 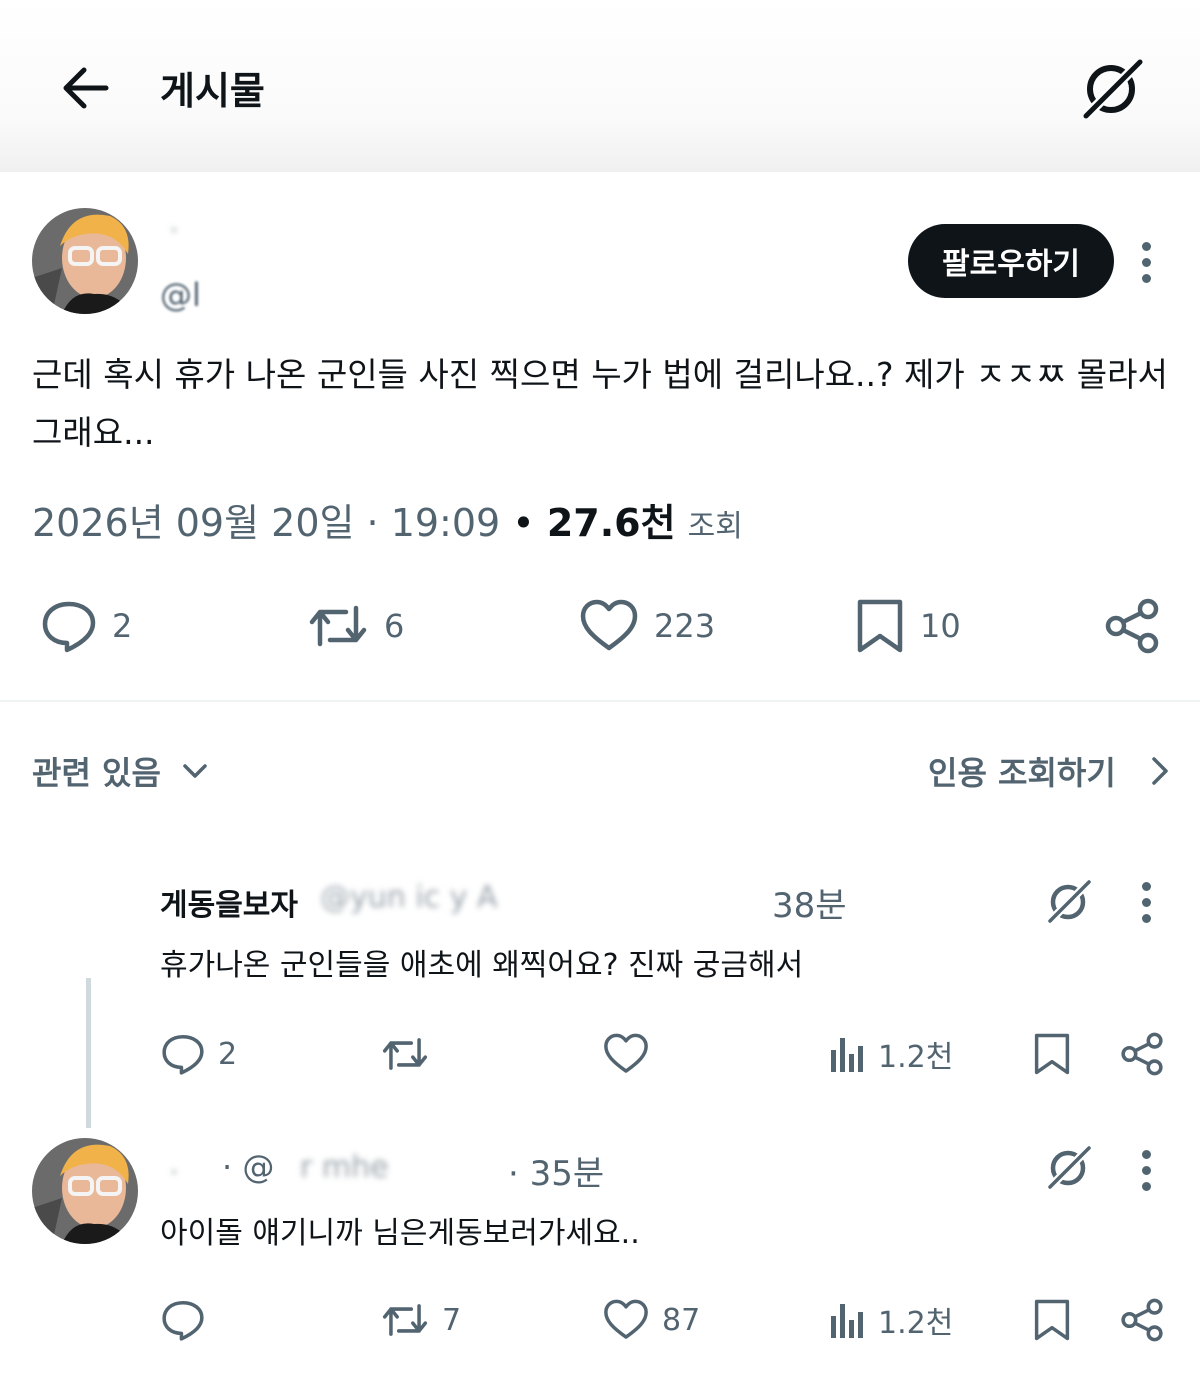 I want to click on author-handle: @l, so click(x=180, y=295).